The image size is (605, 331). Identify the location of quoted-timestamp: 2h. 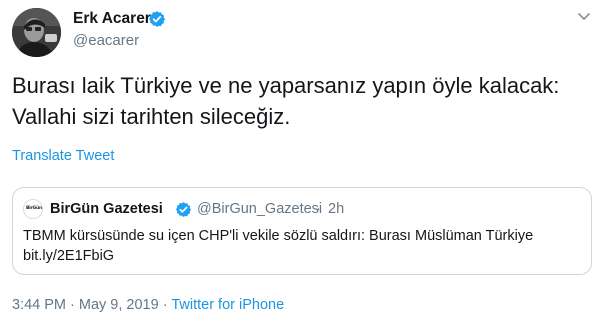
(336, 209).